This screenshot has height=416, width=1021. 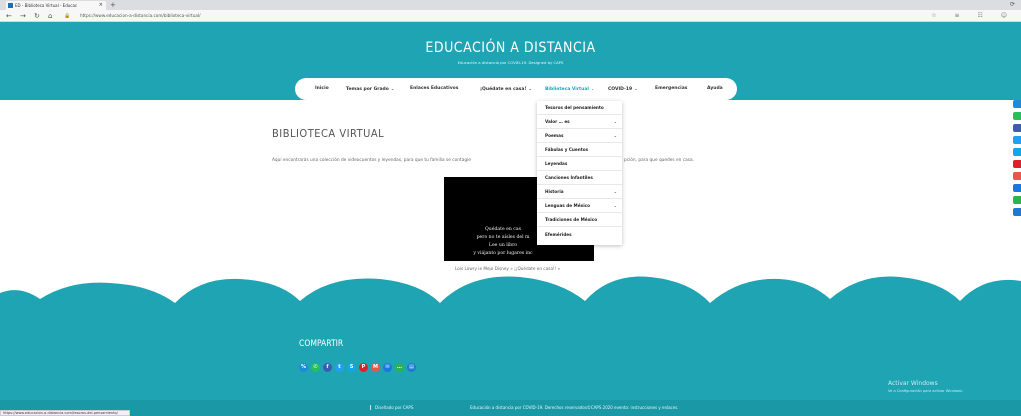 I want to click on nav-item-covid-19: COVID-19 ⌄, so click(x=622, y=89).